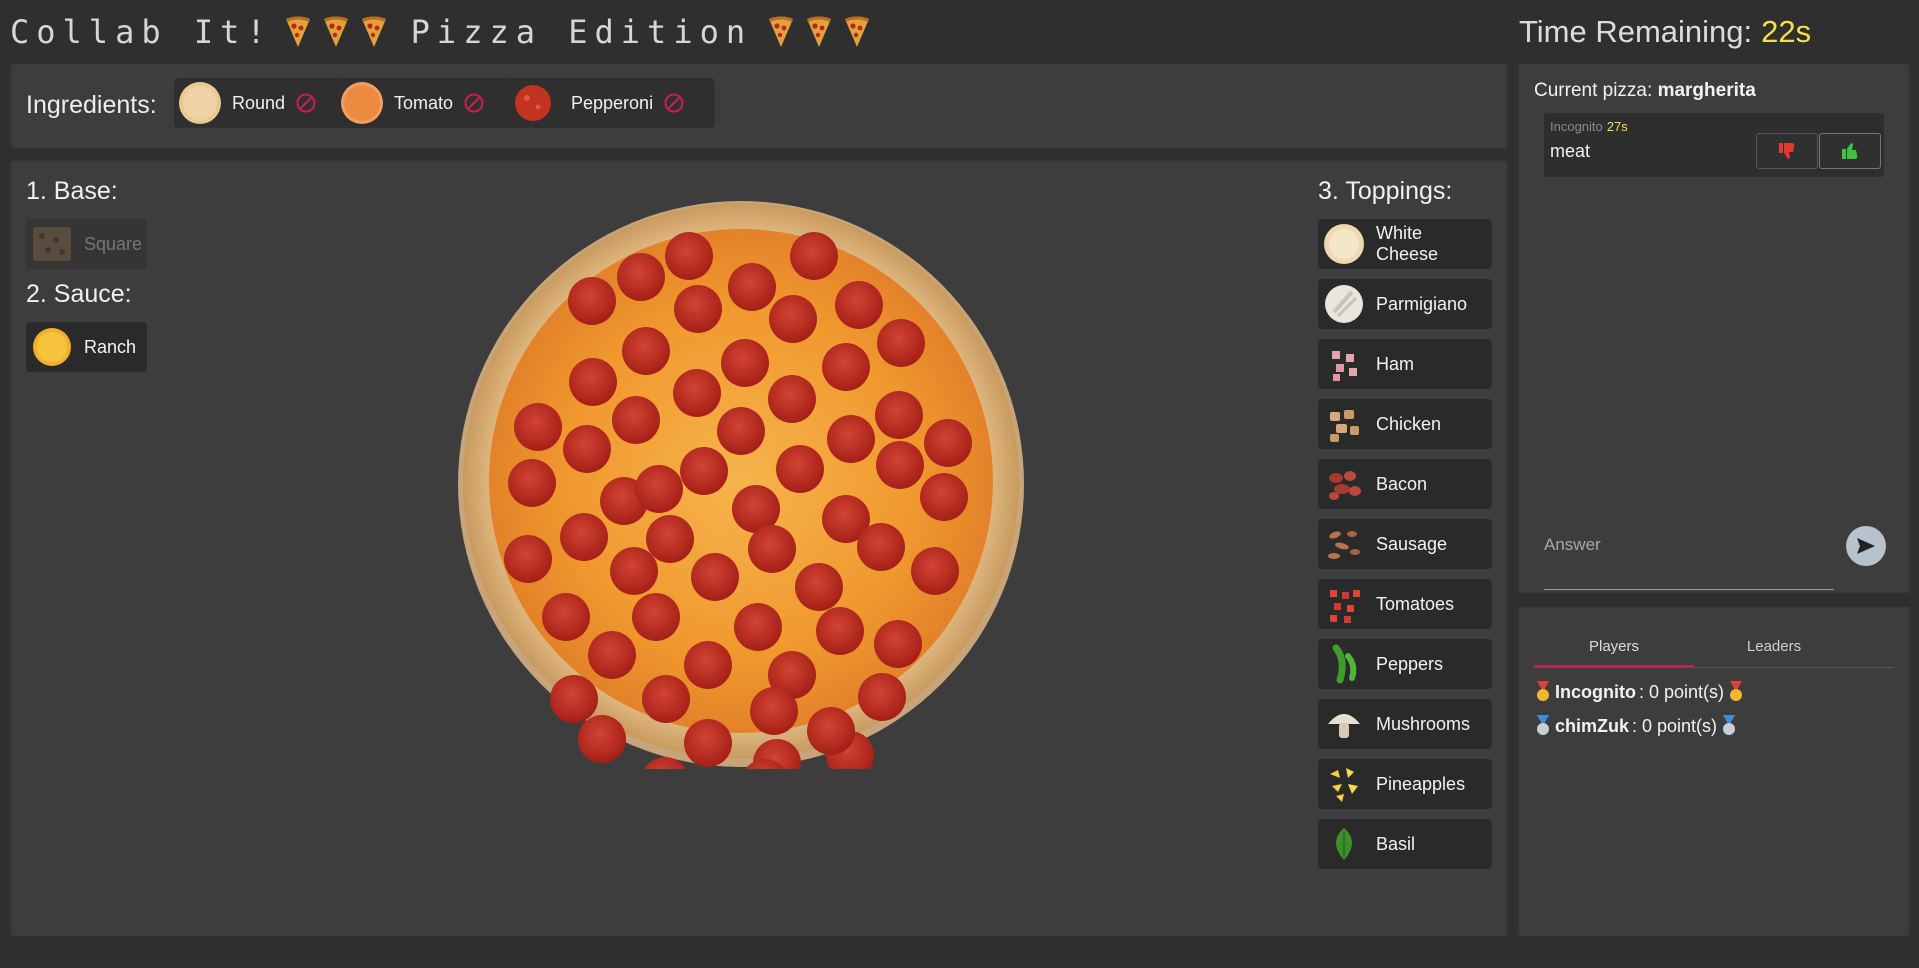  What do you see at coordinates (1415, 603) in the screenshot?
I see `topping-label: Tomatoes` at bounding box center [1415, 603].